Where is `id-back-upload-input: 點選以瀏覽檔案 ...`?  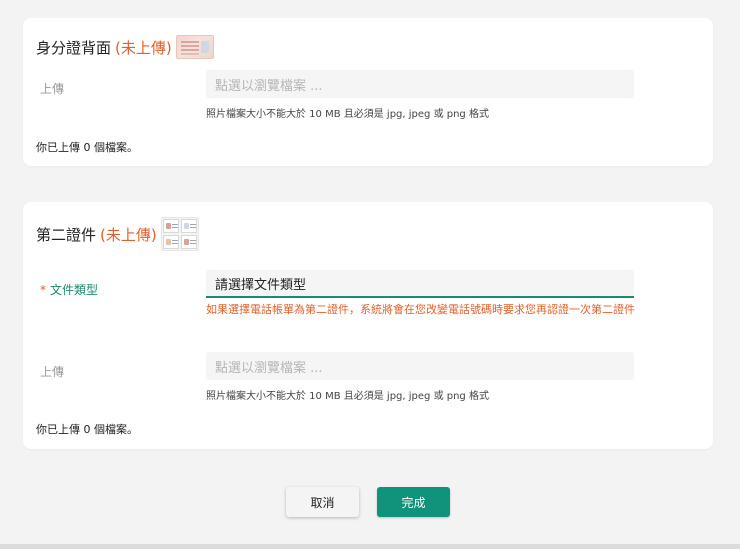 id-back-upload-input: 點選以瀏覽檔案 ... is located at coordinates (420, 84).